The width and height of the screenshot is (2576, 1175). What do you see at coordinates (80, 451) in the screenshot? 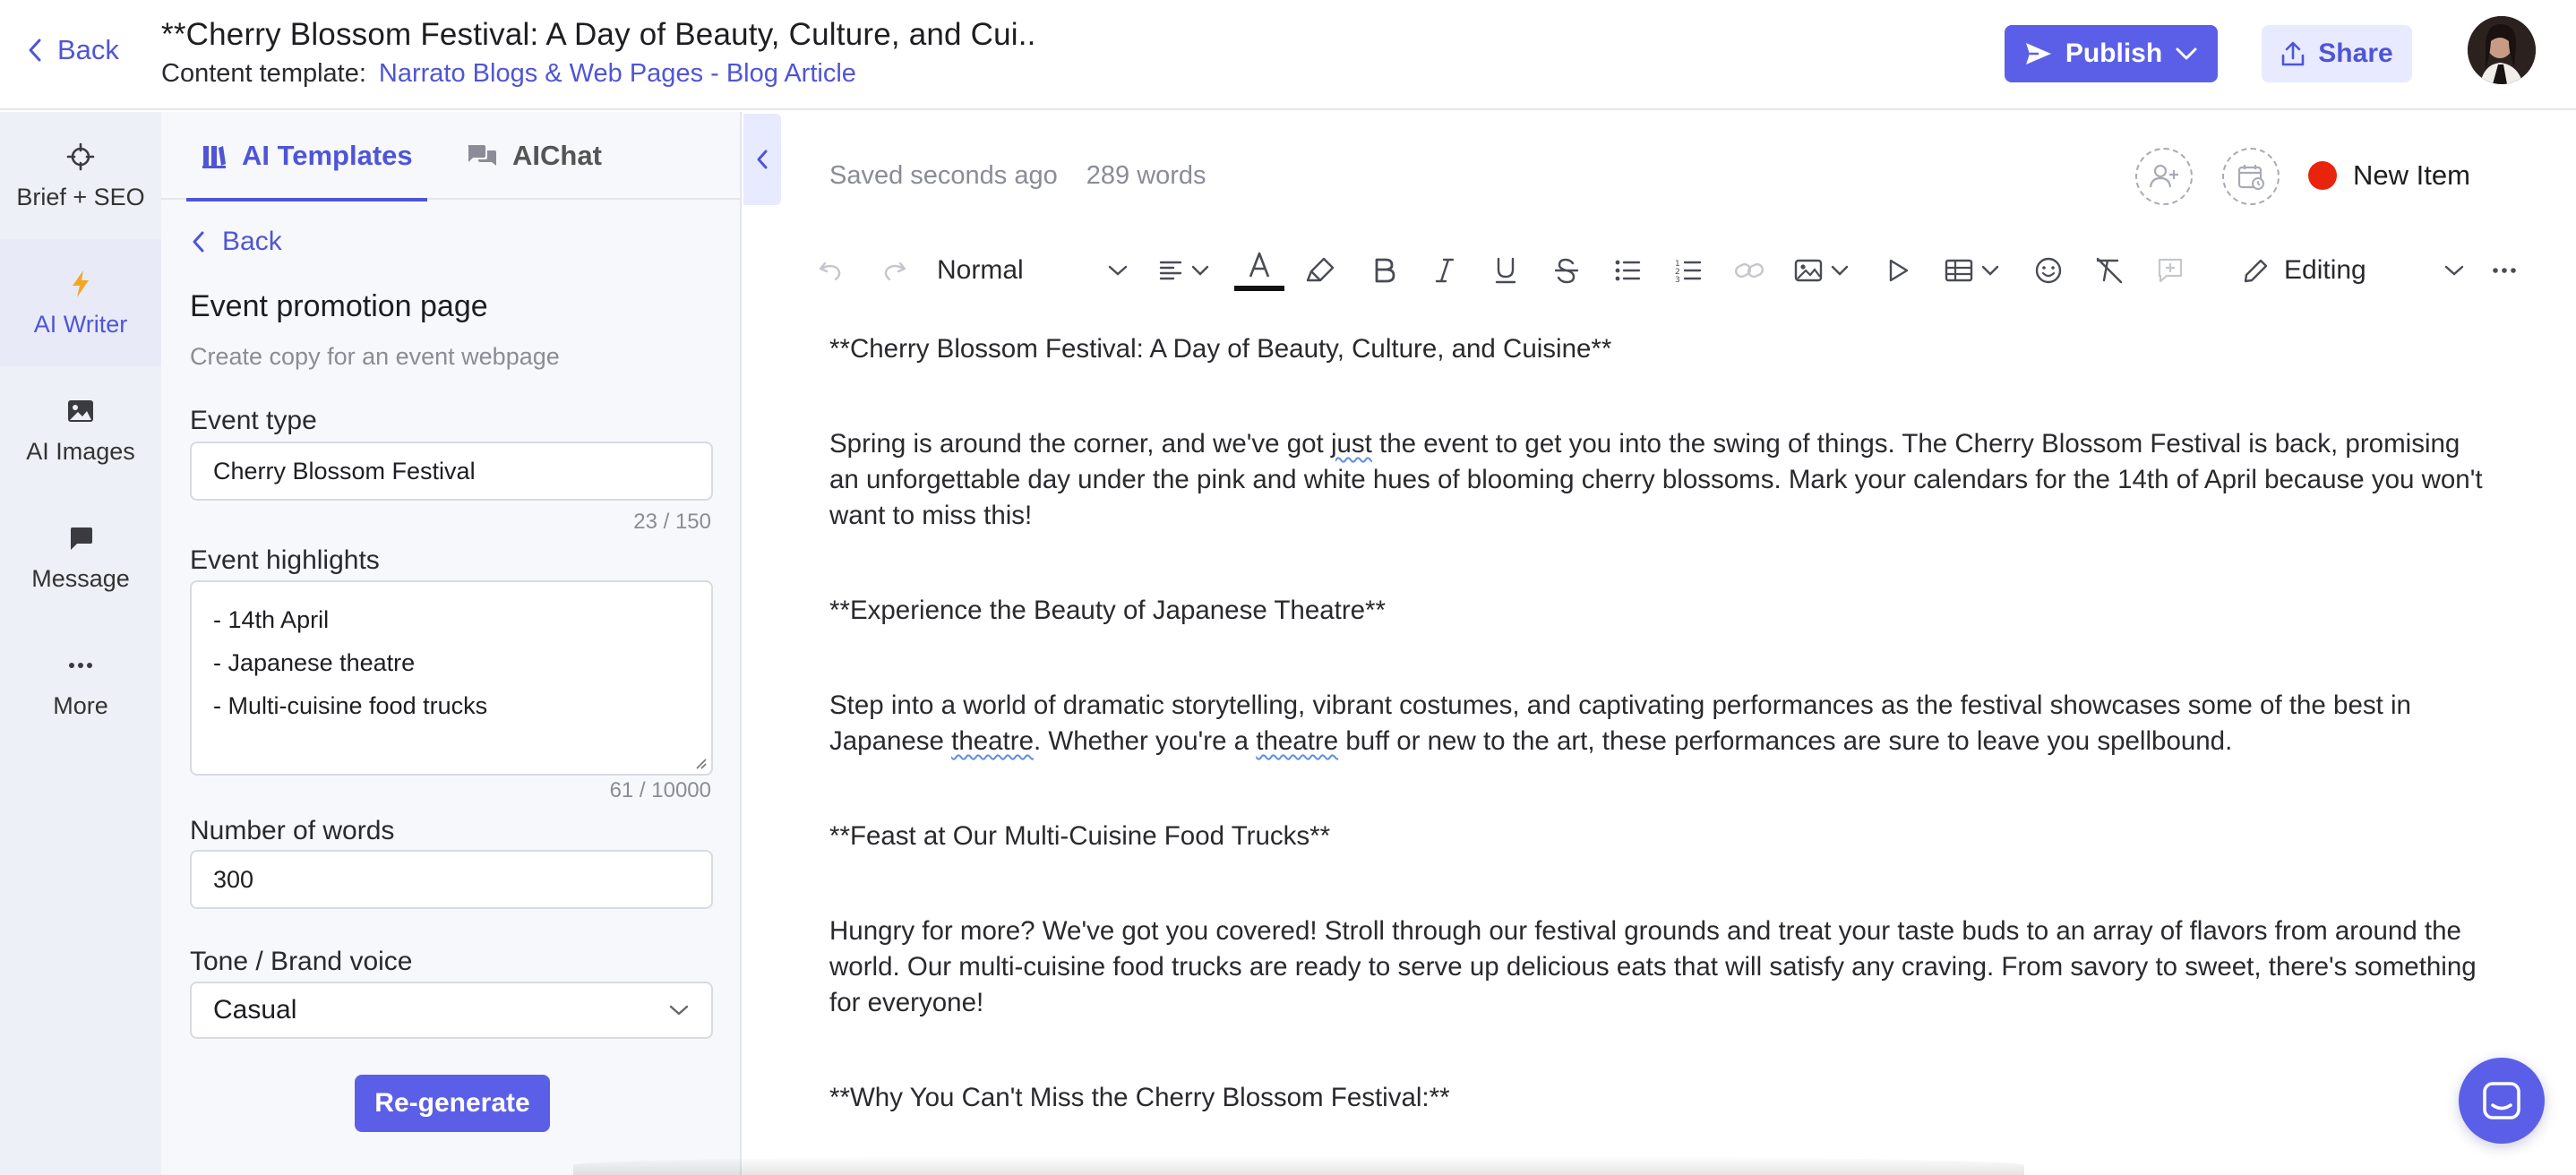
I see `nav-label-ai-images: AI Images` at bounding box center [80, 451].